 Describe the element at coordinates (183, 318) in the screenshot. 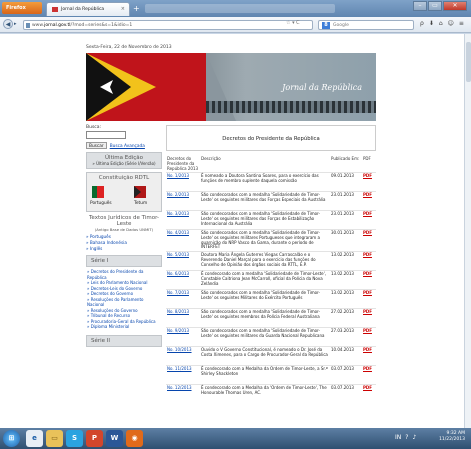

I see `decree-number-link: No. 8/2013` at that location.